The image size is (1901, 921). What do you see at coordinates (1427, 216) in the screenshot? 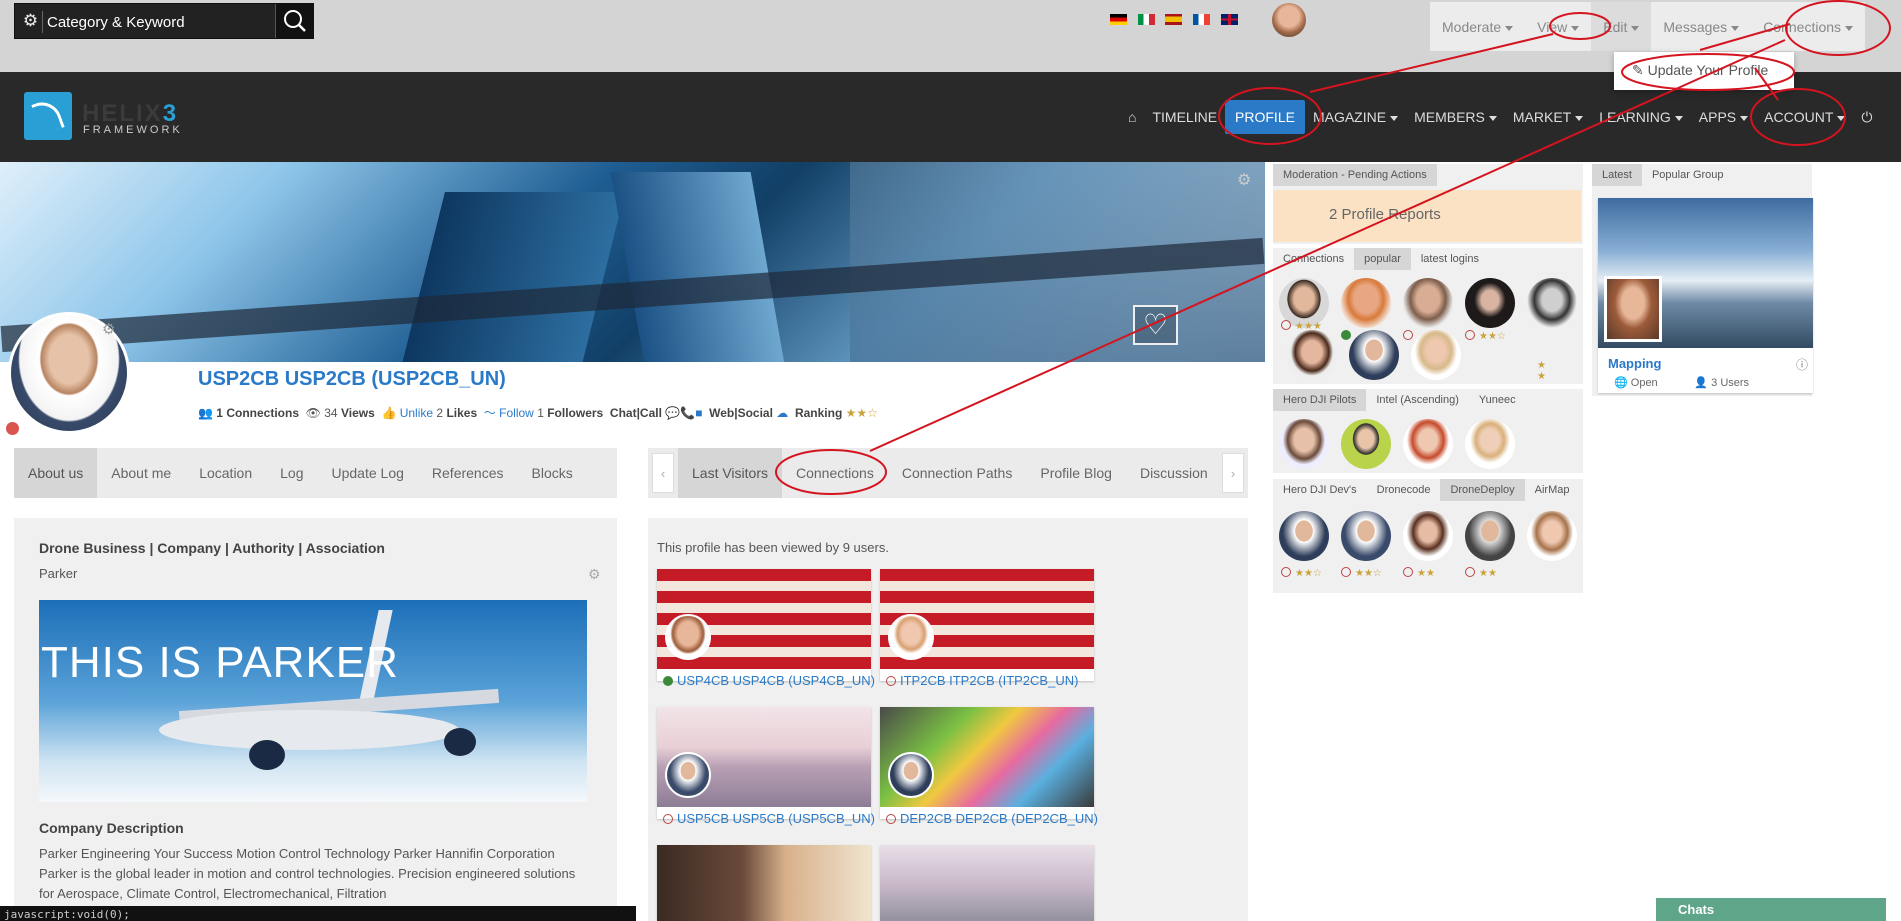
I see `moderation-note: 2 Profile Reports` at bounding box center [1427, 216].